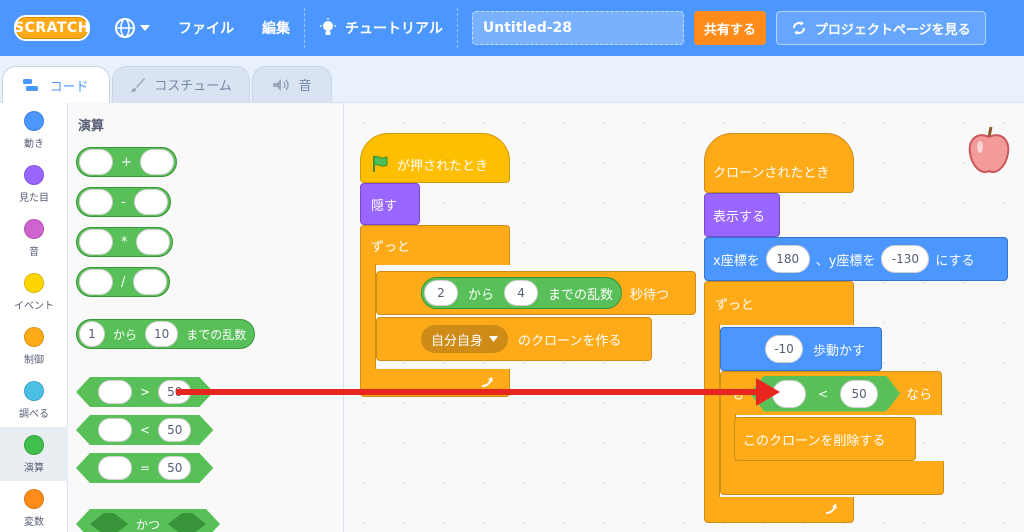  What do you see at coordinates (441, 293) in the screenshot?
I see `random-from-input: 2` at bounding box center [441, 293].